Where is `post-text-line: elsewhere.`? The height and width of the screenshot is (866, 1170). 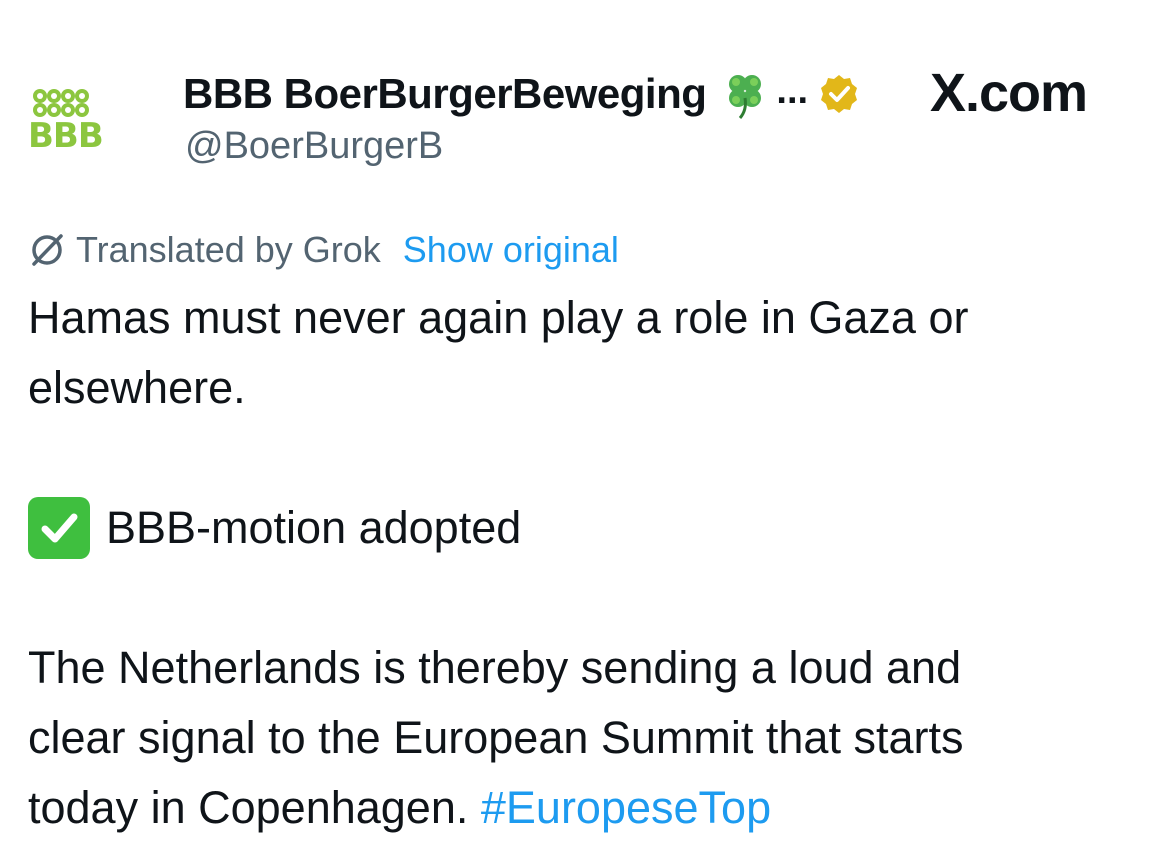
post-text-line: elsewhere. is located at coordinates (137, 387).